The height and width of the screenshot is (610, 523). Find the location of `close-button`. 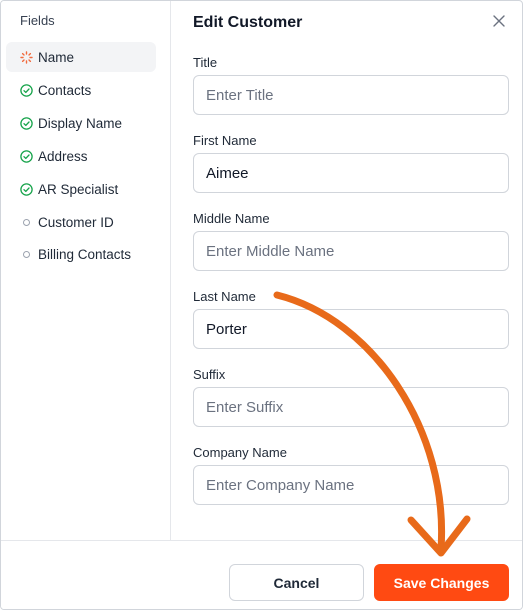

close-button is located at coordinates (499, 23).